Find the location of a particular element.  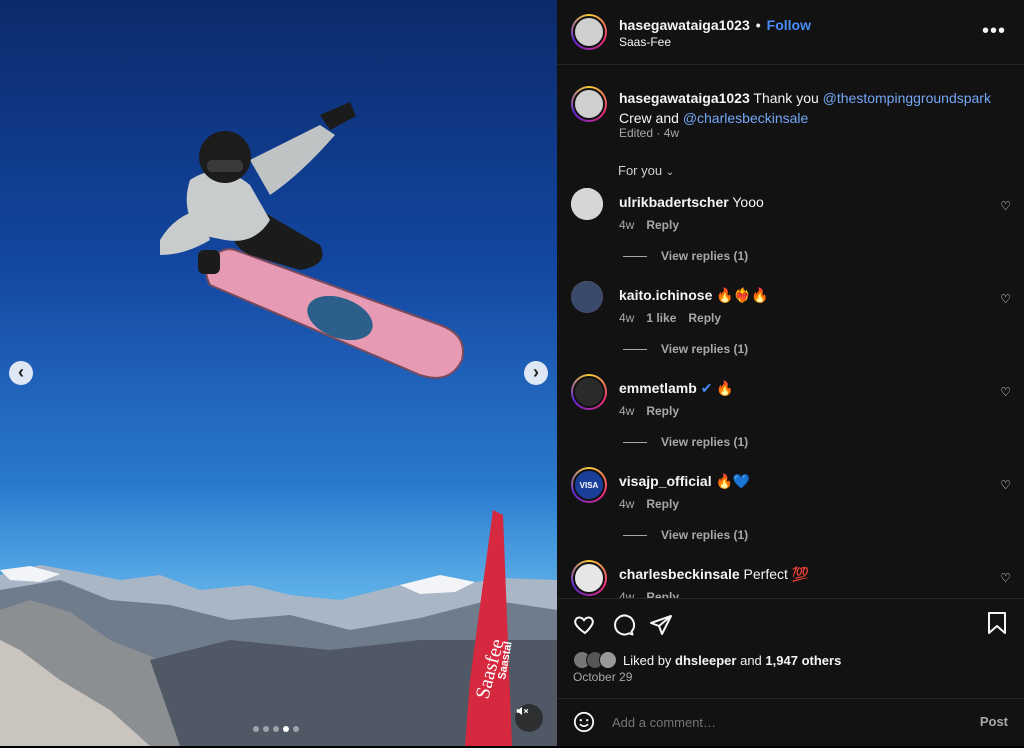

comment-item: emmetlamb ✔ 🔥 4w Reply View replies (1) ♡ is located at coordinates (791, 414).